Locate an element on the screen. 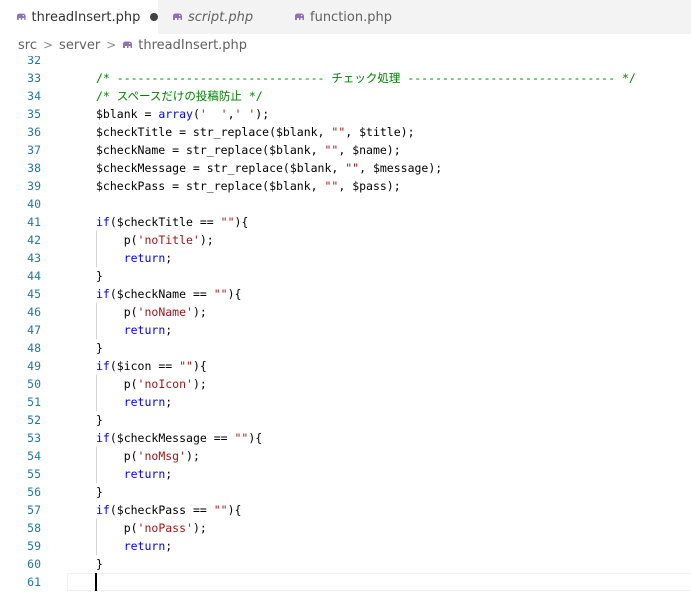 Image resolution: width=691 pixels, height=599 pixels. line-number: 57 is located at coordinates (34, 510).